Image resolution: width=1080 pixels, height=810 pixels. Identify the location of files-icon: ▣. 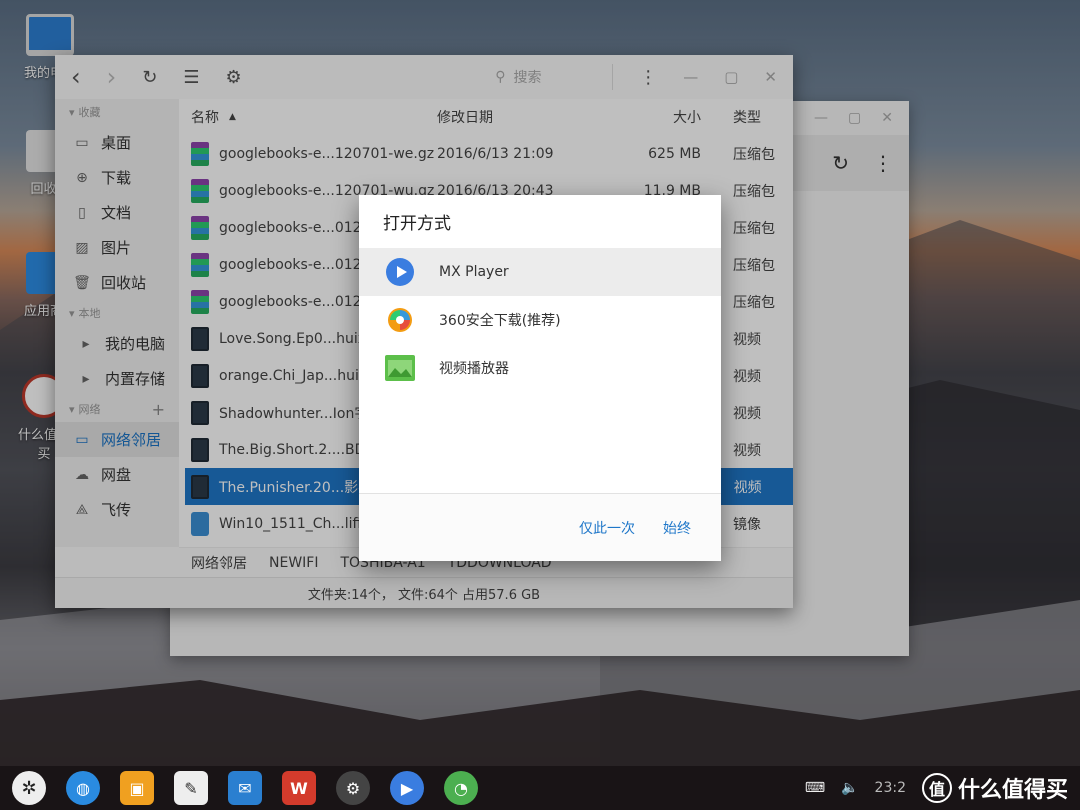
(137, 788).